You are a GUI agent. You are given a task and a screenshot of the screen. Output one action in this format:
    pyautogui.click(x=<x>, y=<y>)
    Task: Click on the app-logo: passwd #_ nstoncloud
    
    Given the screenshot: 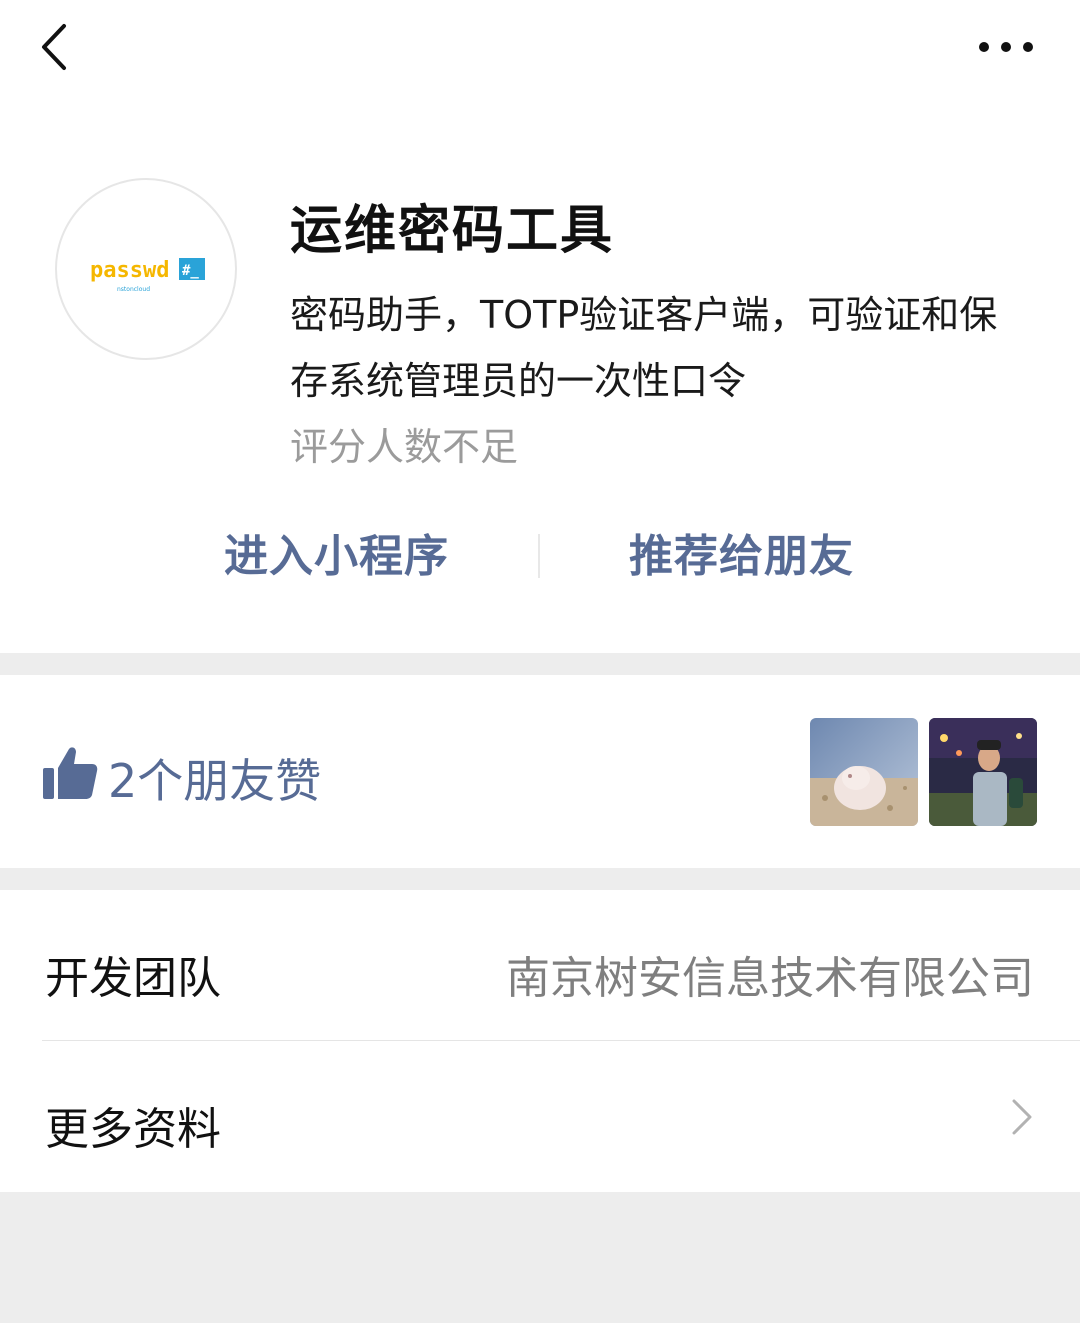 What is the action you would take?
    pyautogui.click(x=146, y=269)
    